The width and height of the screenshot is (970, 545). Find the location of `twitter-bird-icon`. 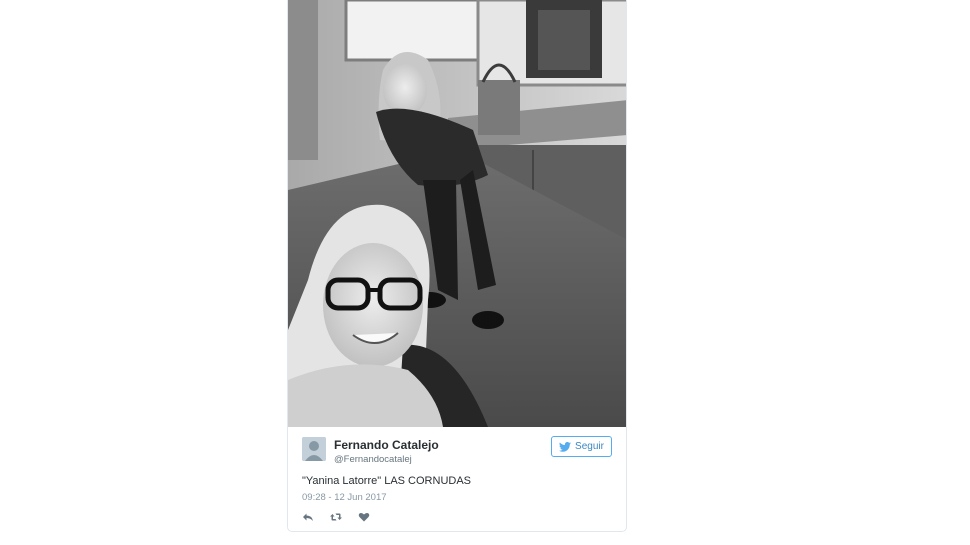

twitter-bird-icon is located at coordinates (565, 446).